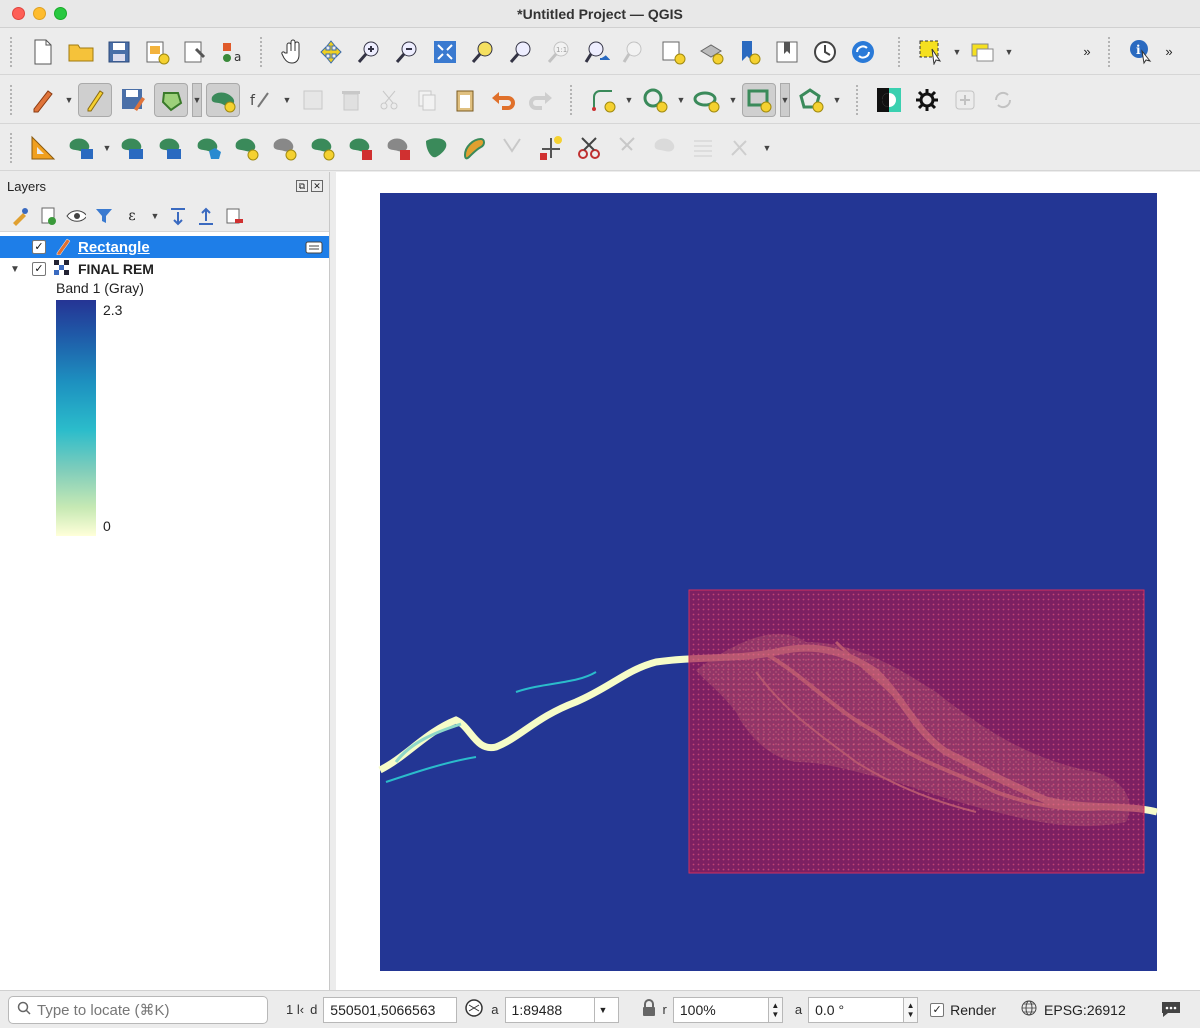  What do you see at coordinates (293, 52) in the screenshot?
I see `pan-hand-icon` at bounding box center [293, 52].